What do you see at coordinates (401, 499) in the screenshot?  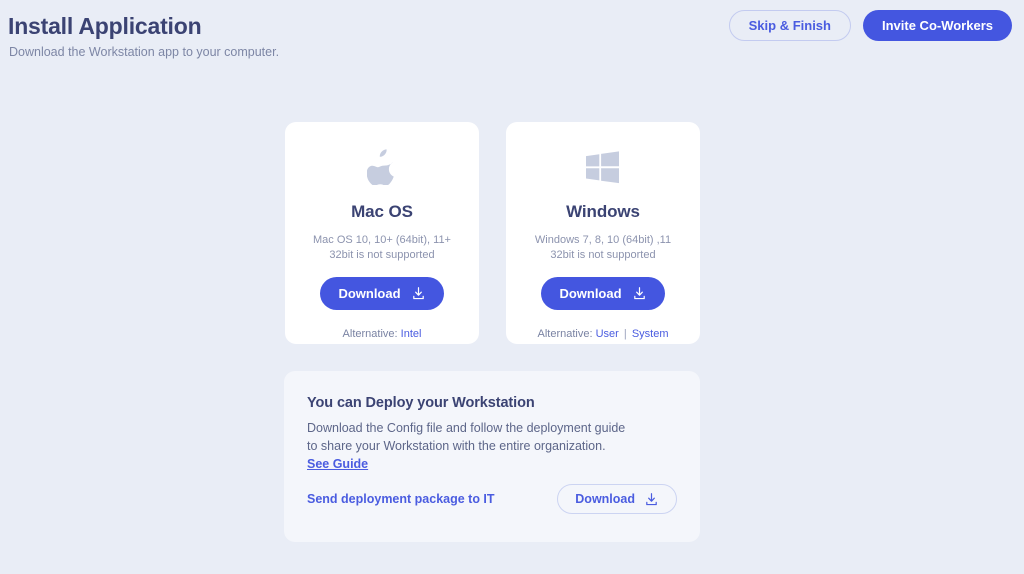 I see `send-deployment-package-link: Send deployment package to IT` at bounding box center [401, 499].